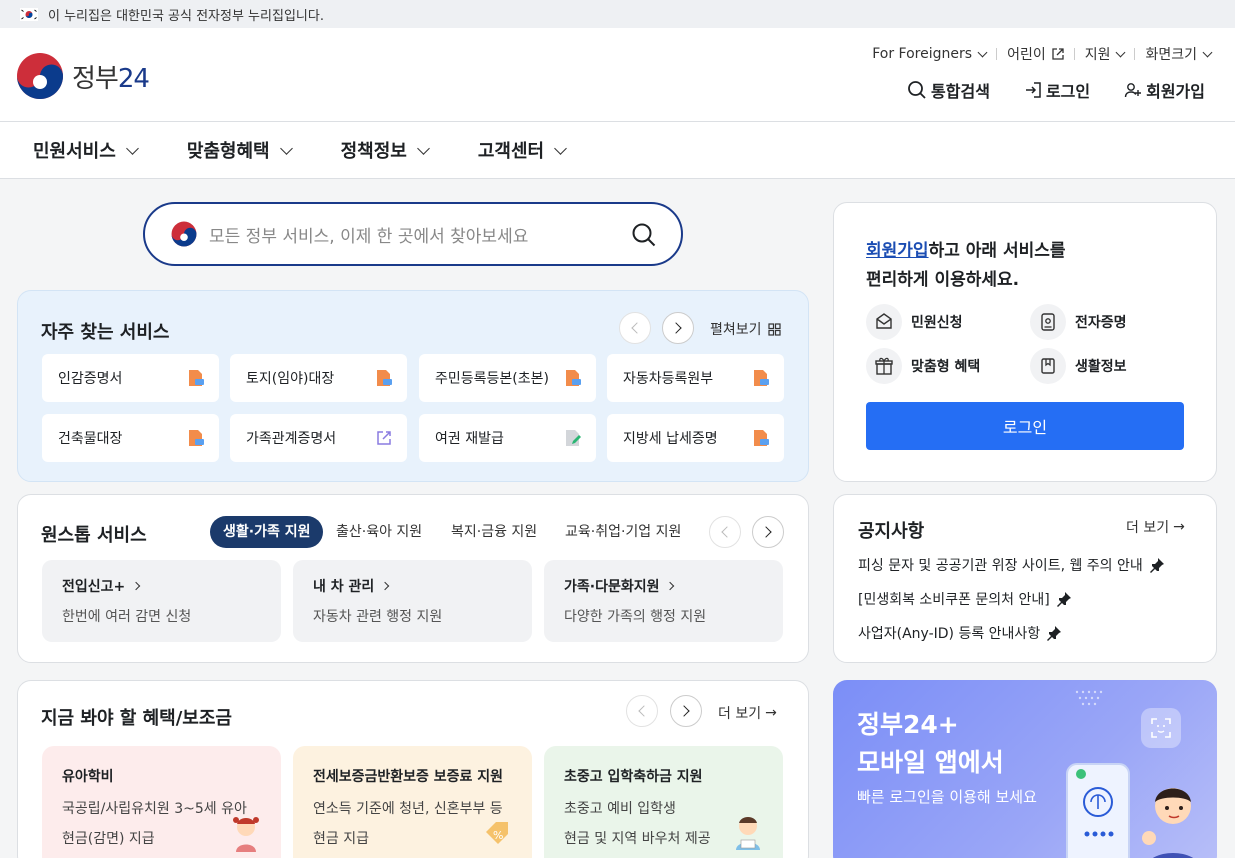 The height and width of the screenshot is (858, 1235). I want to click on service-item: 주민등록등본(초본), so click(507, 378).